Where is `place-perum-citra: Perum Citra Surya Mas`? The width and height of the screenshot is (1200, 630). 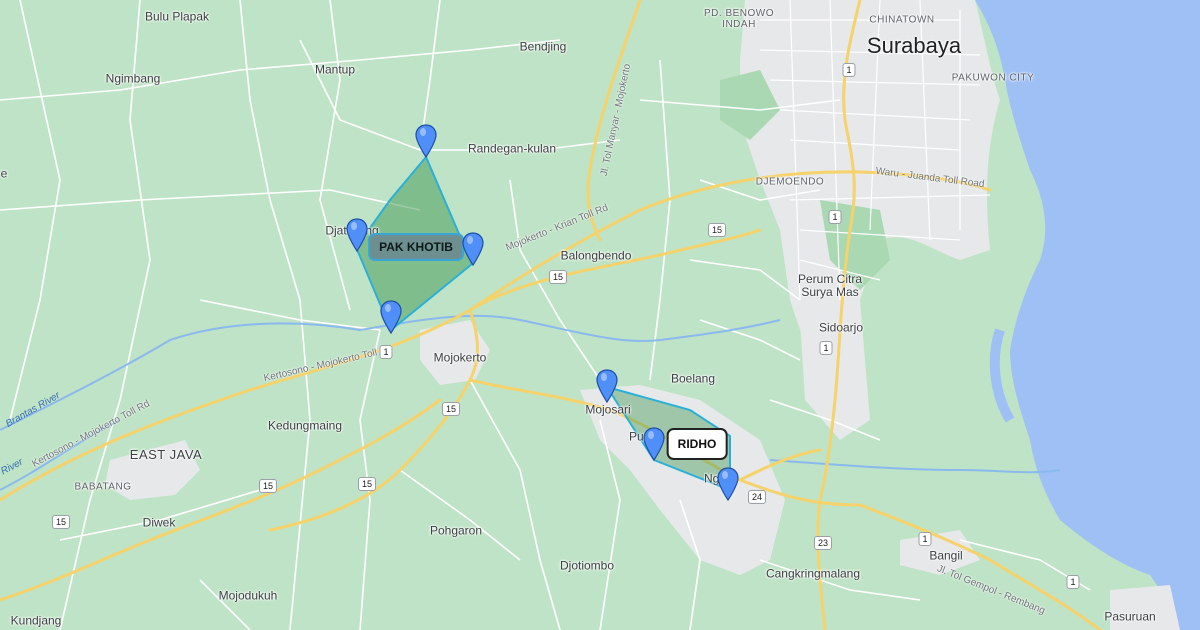
place-perum-citra: Perum Citra Surya Mas is located at coordinates (830, 285).